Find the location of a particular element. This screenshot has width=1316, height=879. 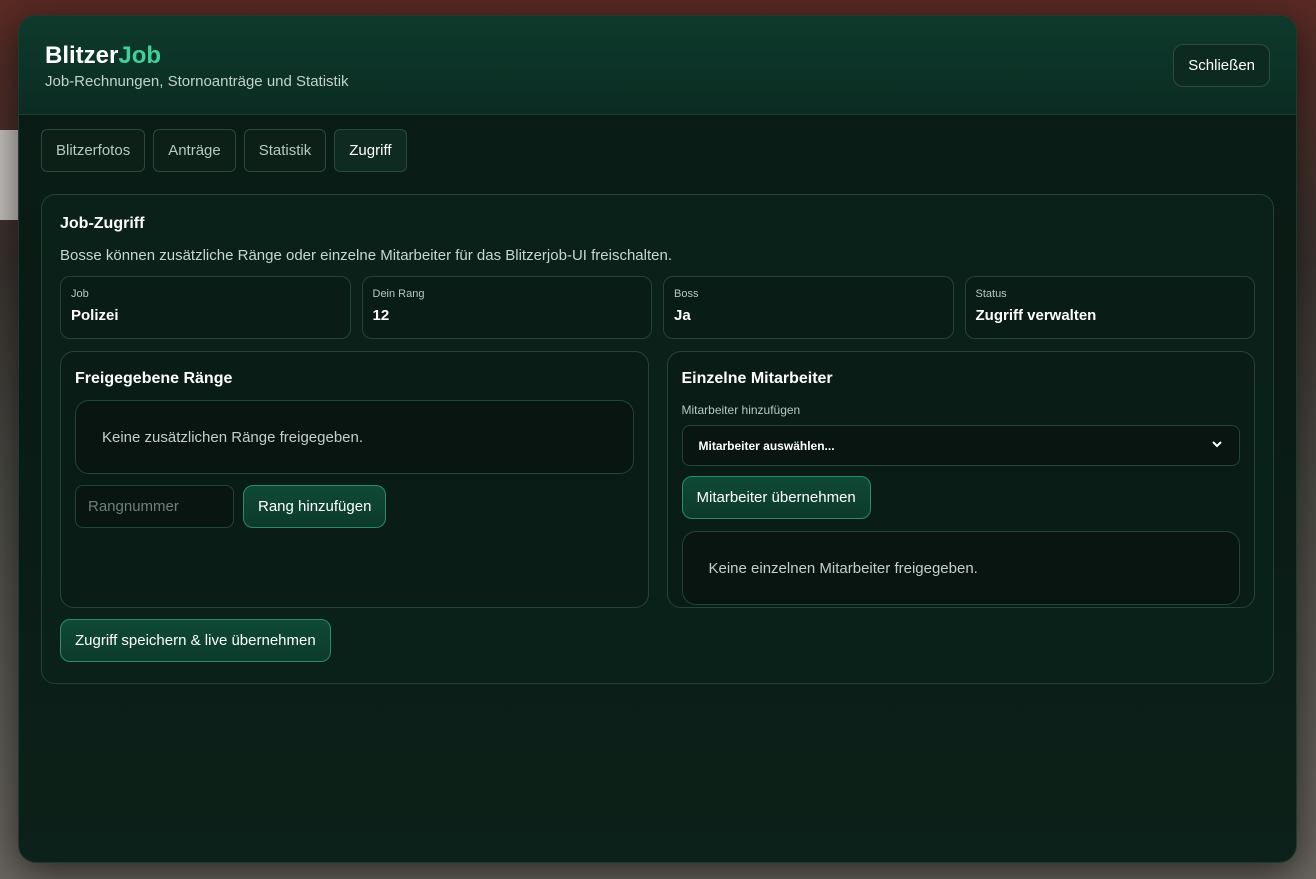

employee-field-label: Mitarbeiter hinzufügen is located at coordinates (741, 410).